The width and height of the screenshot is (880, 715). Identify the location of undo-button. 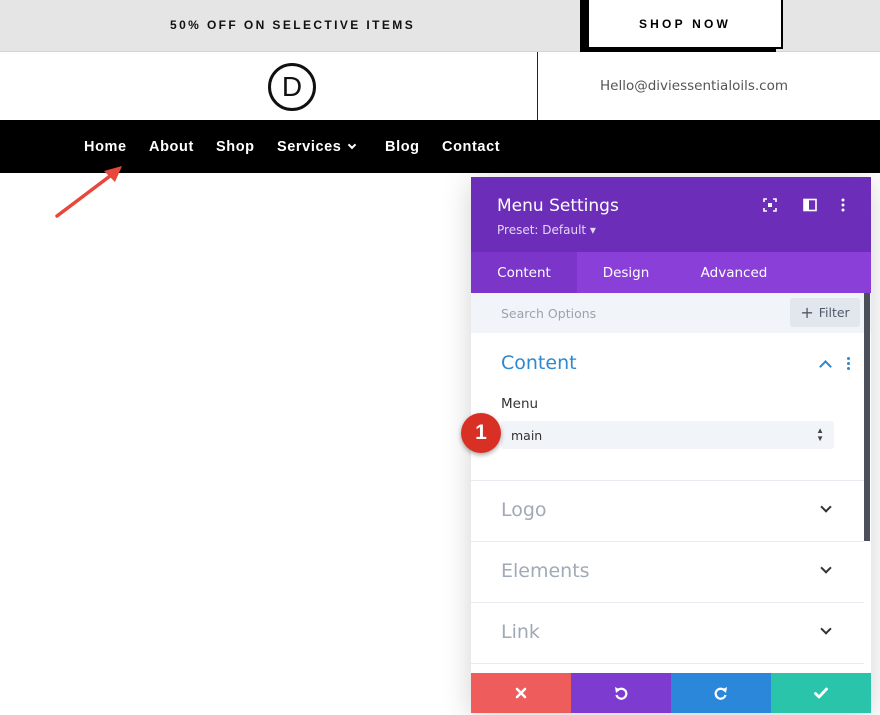
(621, 693).